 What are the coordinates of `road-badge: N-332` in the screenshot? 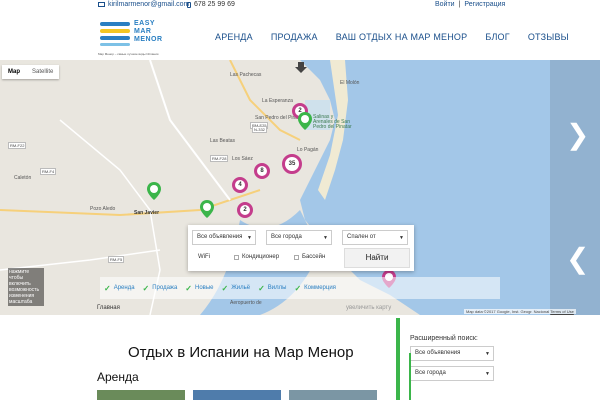 It's located at (259, 129).